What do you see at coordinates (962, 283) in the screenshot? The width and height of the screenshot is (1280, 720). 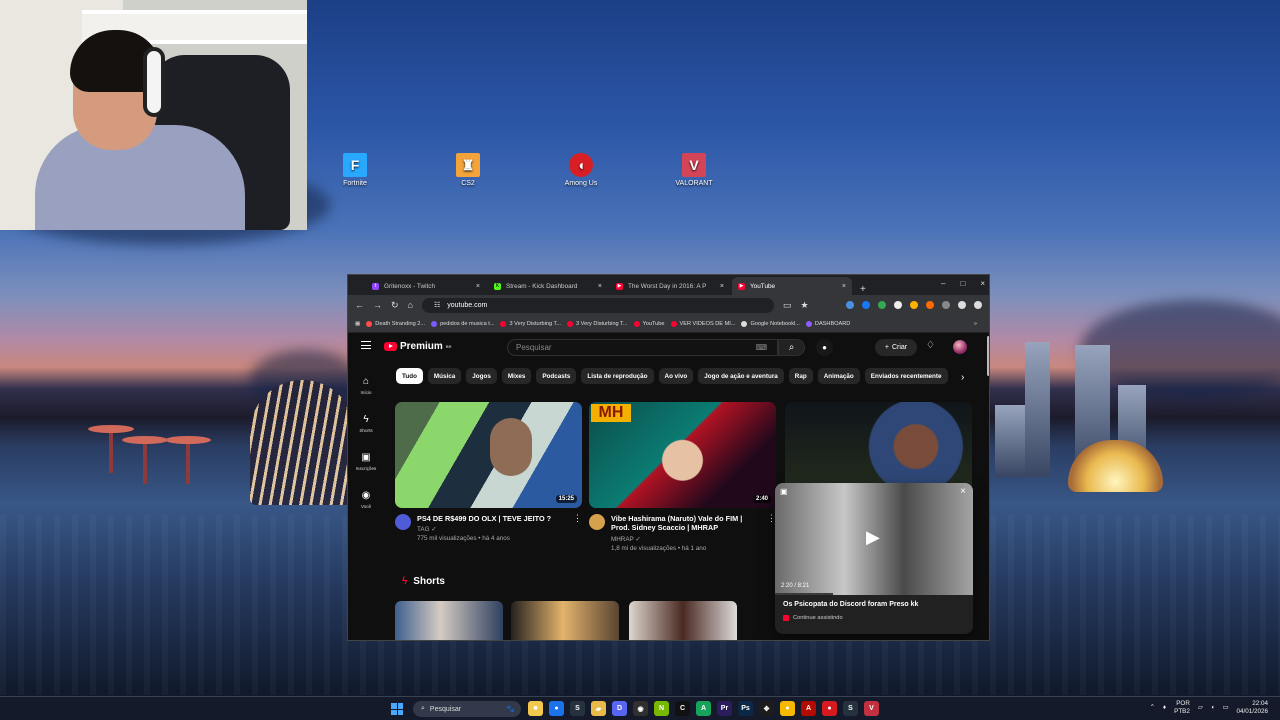 I see `maximize-icon: □` at bounding box center [962, 283].